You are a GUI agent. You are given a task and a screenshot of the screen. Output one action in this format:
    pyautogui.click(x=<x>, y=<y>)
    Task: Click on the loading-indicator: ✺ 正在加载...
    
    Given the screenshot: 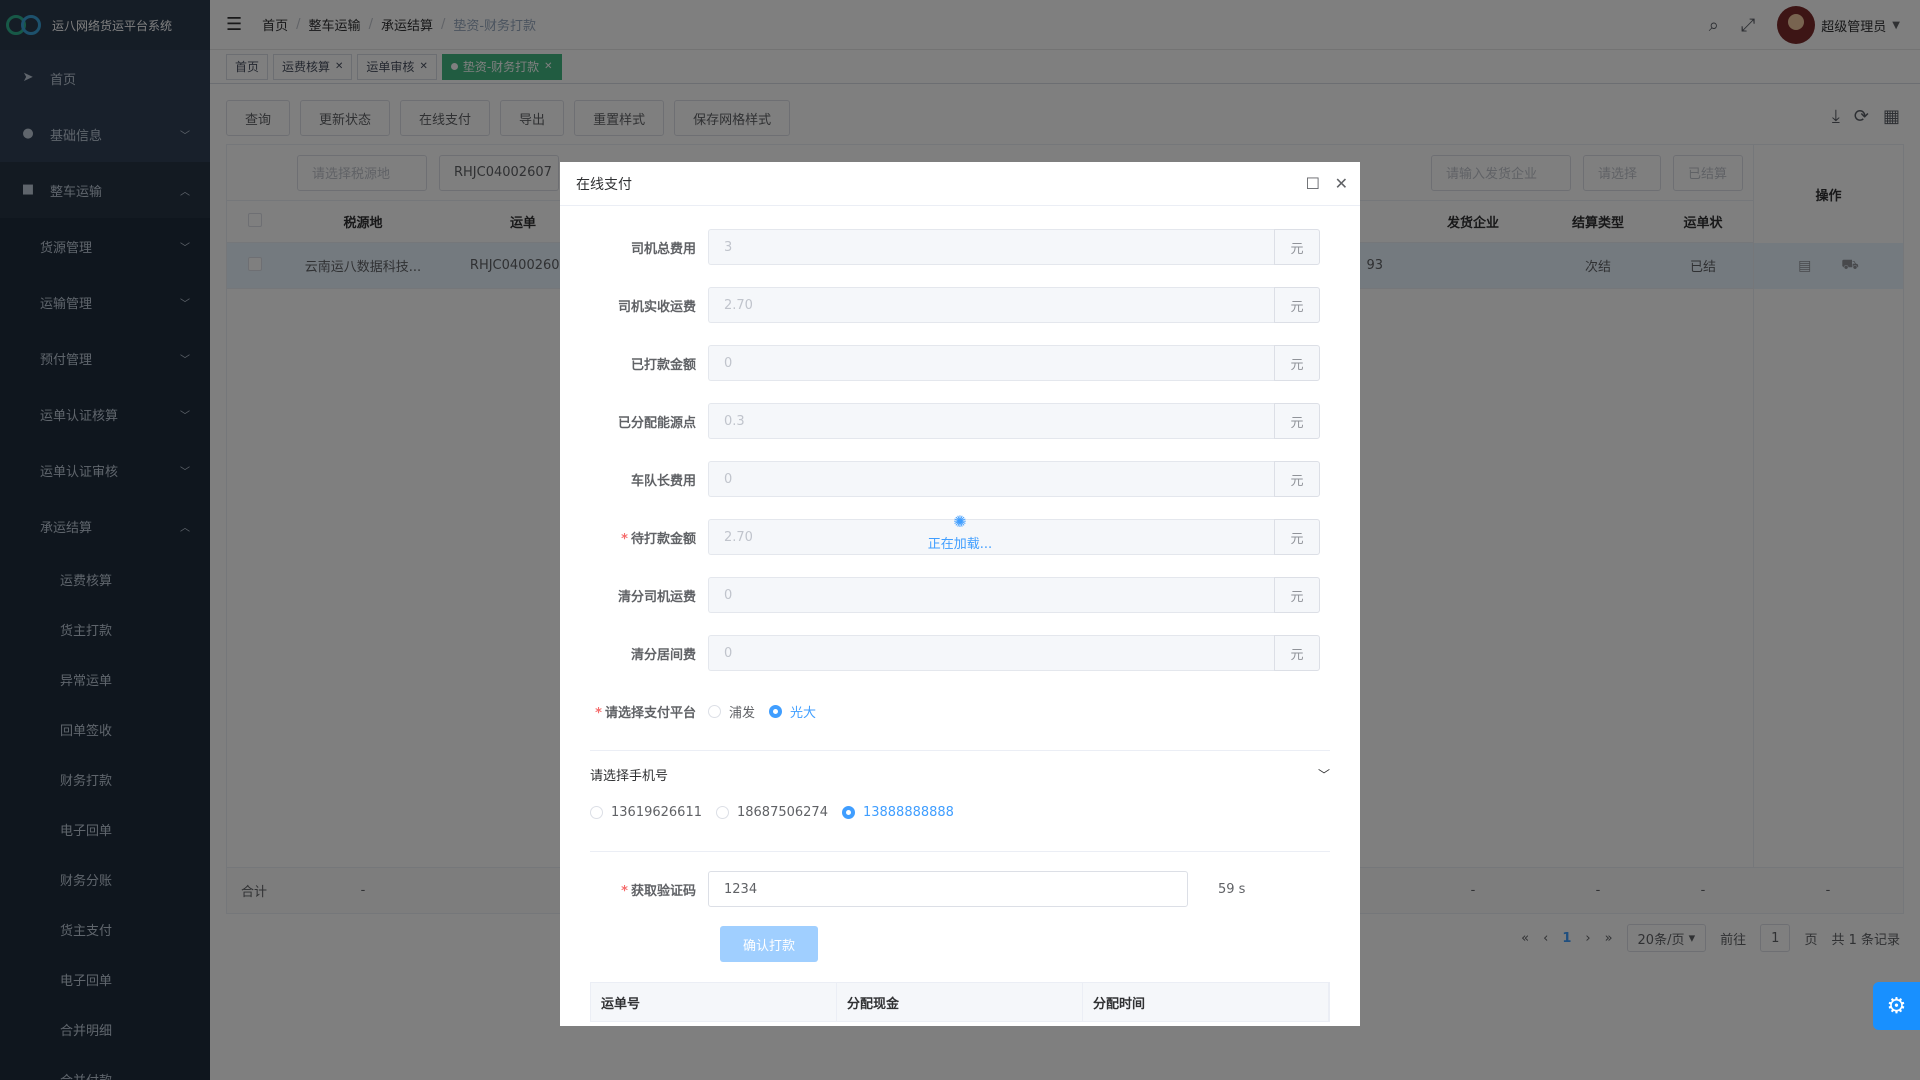 What is the action you would take?
    pyautogui.click(x=960, y=532)
    